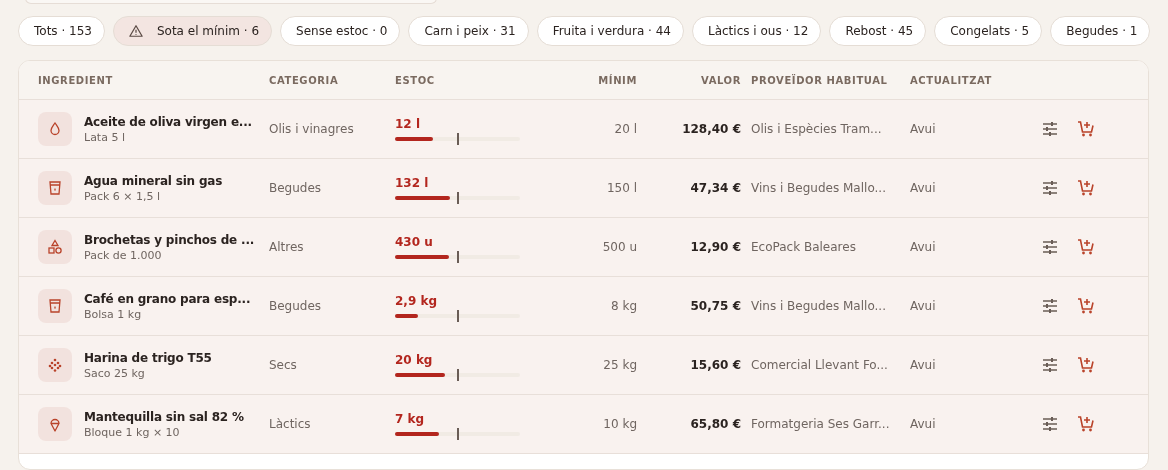 This screenshot has width=1168, height=470. Describe the element at coordinates (414, 242) in the screenshot. I see `stock-amount: 430 u` at that location.